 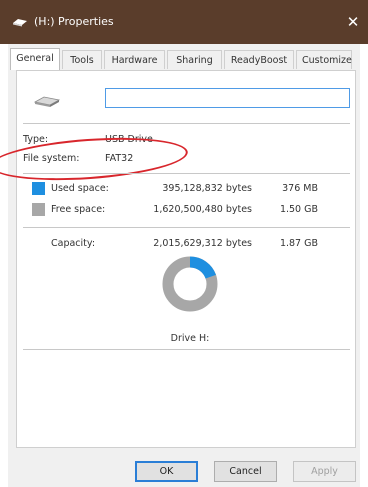 What do you see at coordinates (134, 59) in the screenshot?
I see `tab-hardware: Hardware` at bounding box center [134, 59].